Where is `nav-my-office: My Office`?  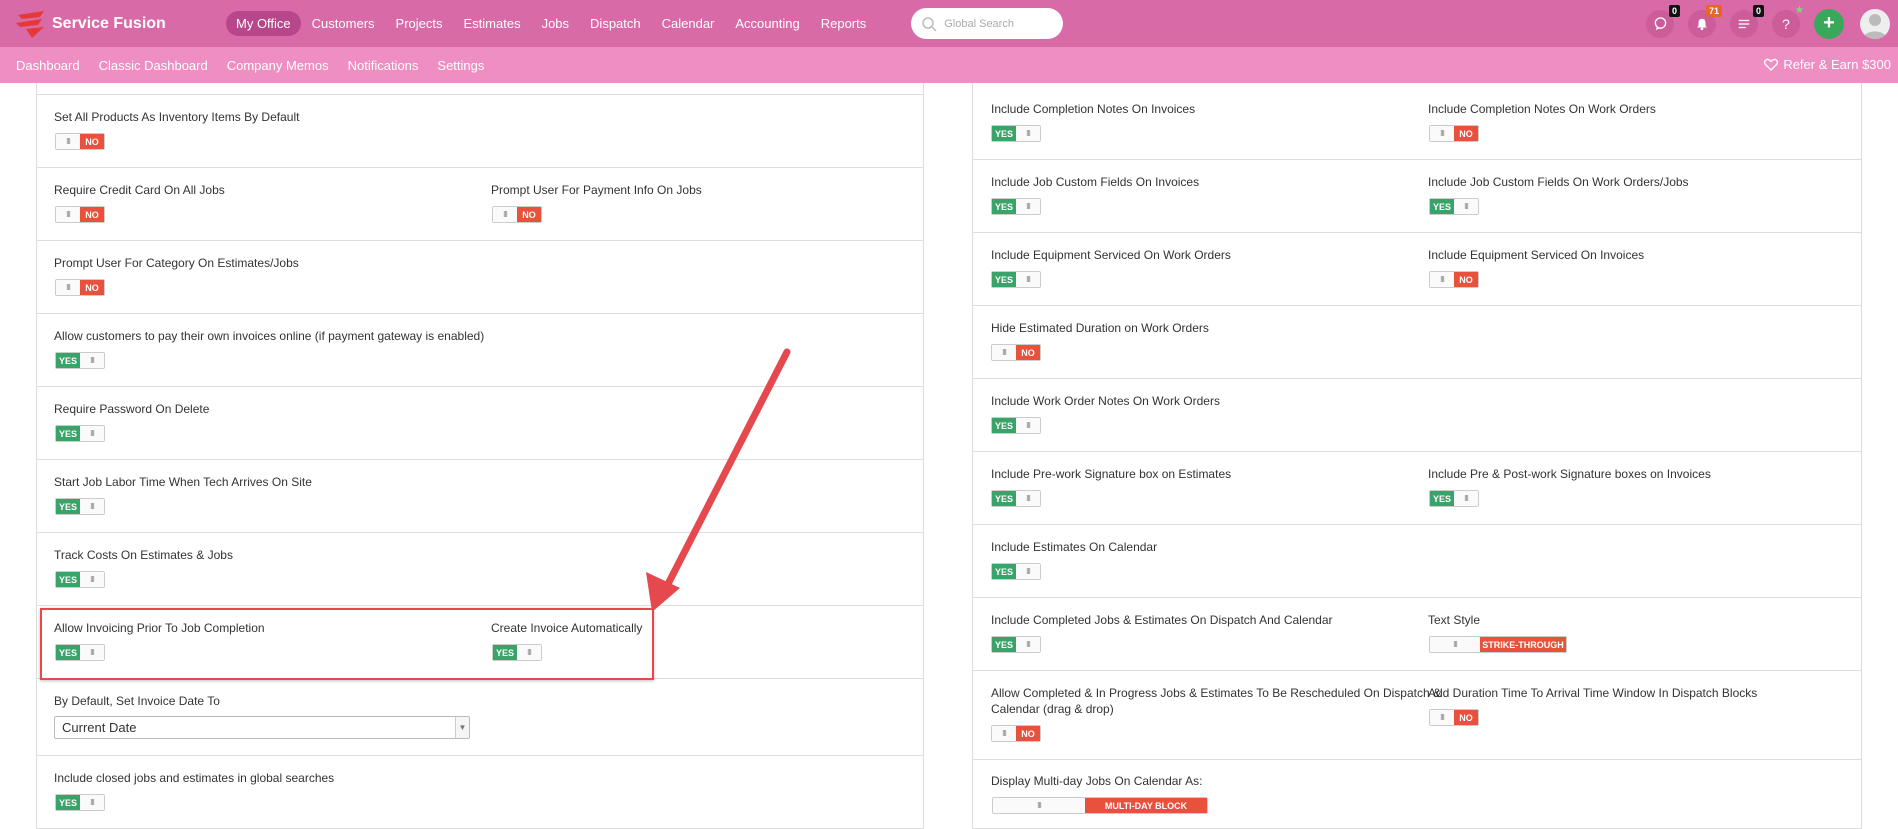
nav-my-office: My Office is located at coordinates (263, 23).